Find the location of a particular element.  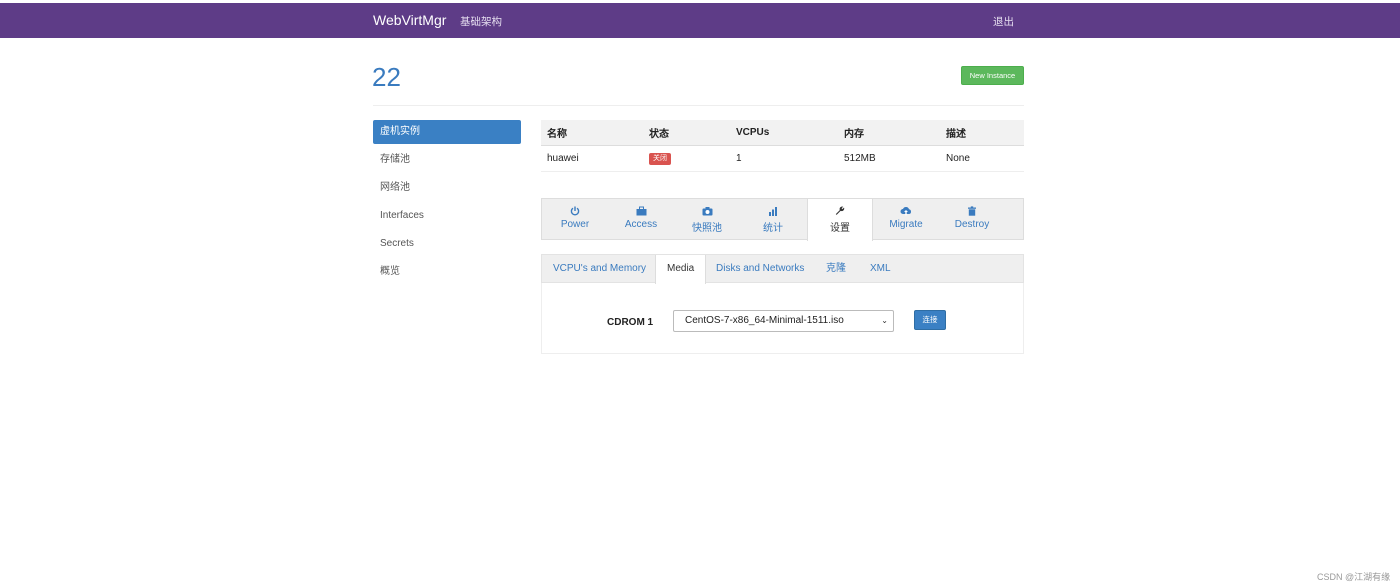

instance-table: 名称 状态 VCPUs 内存 描述 huawei 关闭 1 512MB None is located at coordinates (782, 146).